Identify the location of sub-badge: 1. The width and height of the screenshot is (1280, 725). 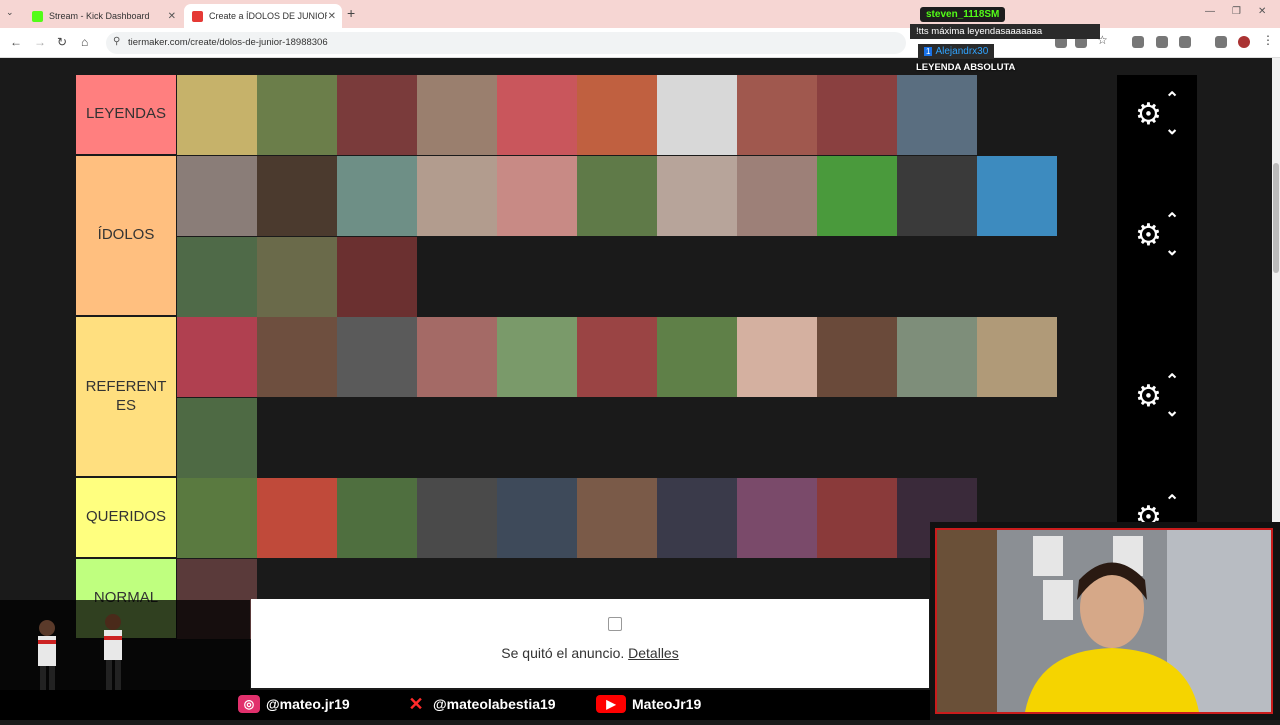
(928, 51).